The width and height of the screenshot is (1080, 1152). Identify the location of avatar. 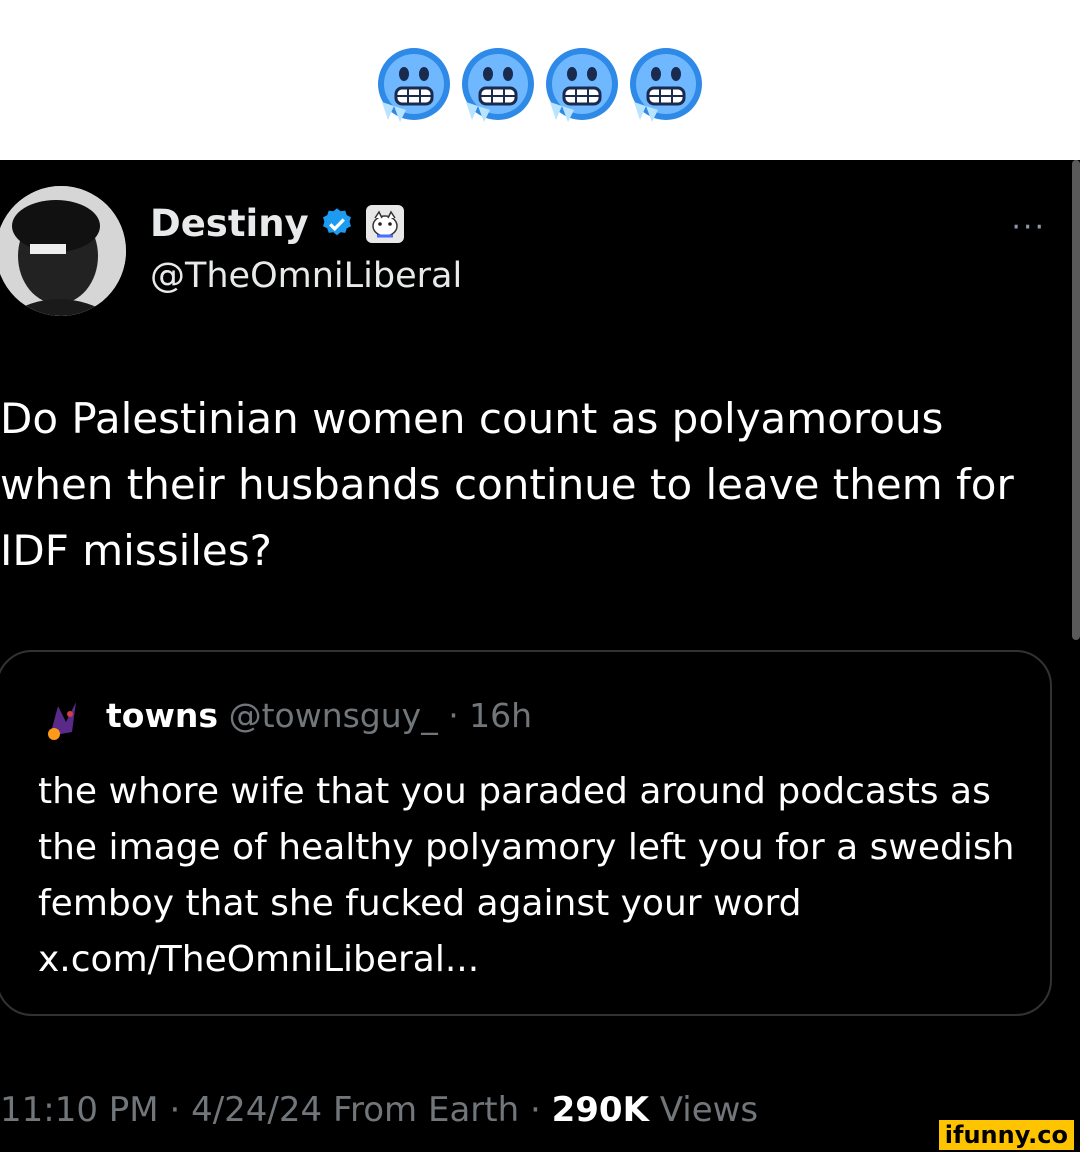
(63, 251).